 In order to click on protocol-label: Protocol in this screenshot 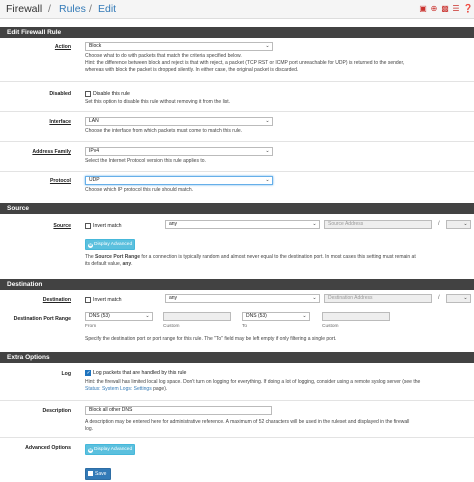, I will do `click(60, 181)`.